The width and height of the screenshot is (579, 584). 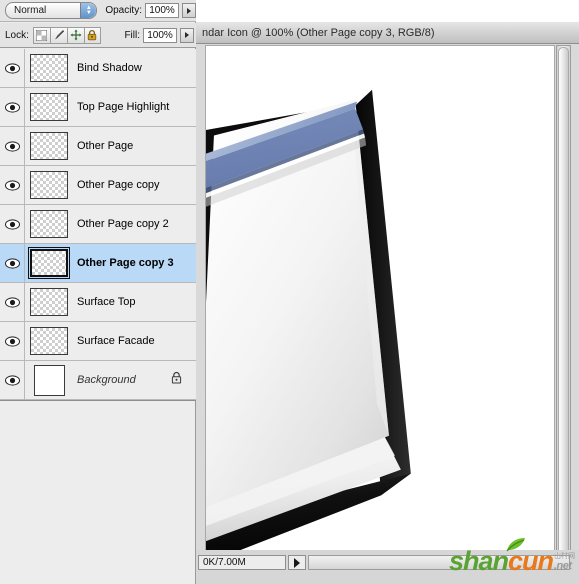 I want to click on layer-row: Background, so click(x=98, y=380).